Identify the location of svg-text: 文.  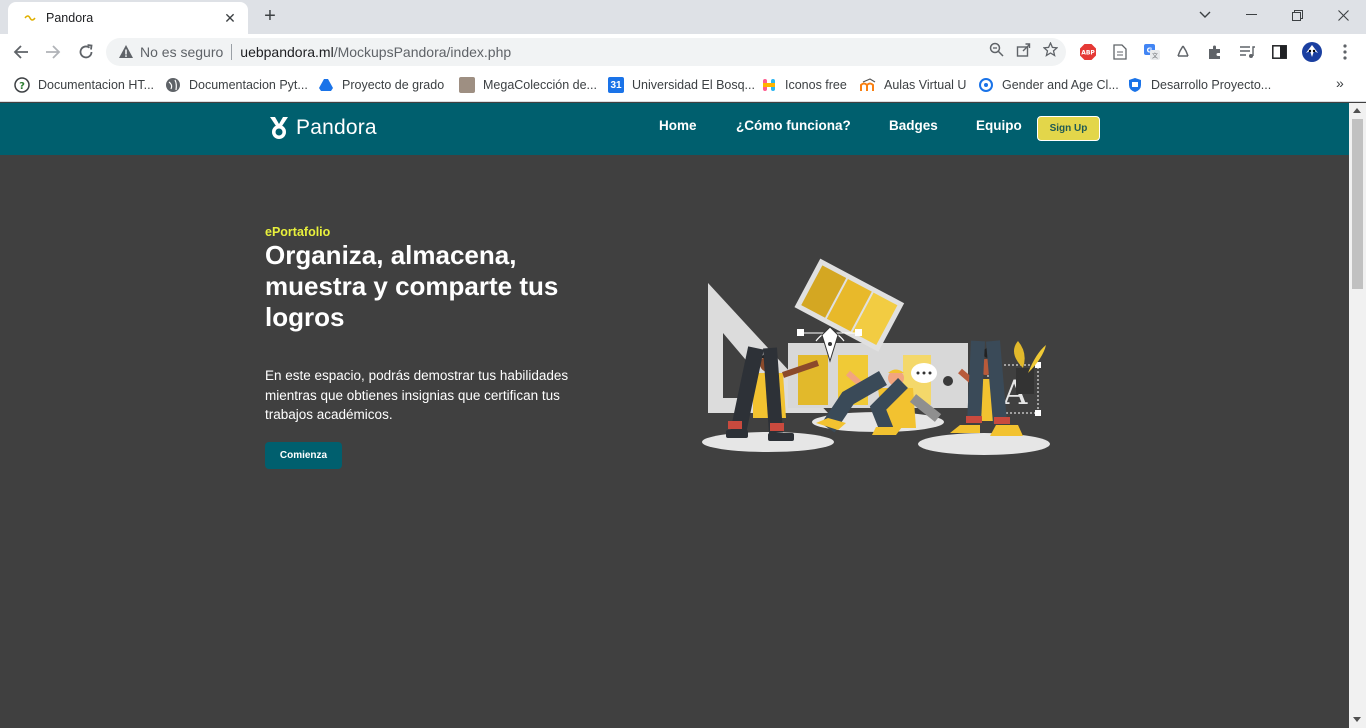
(1155, 56).